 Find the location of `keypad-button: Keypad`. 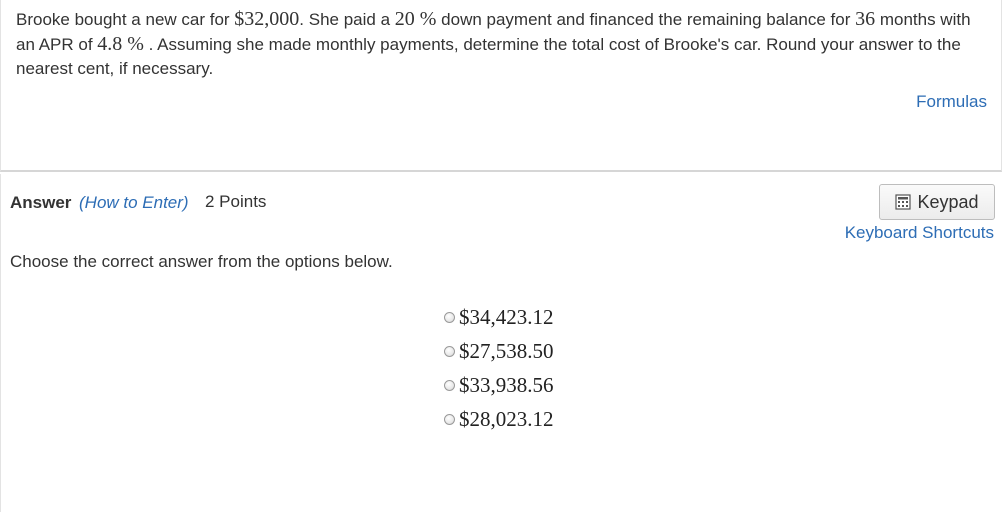

keypad-button: Keypad is located at coordinates (937, 202).